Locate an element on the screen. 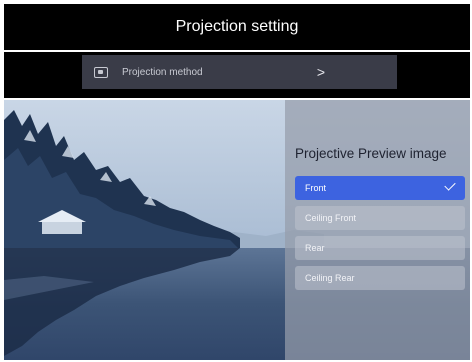  projector-icon is located at coordinates (101, 72).